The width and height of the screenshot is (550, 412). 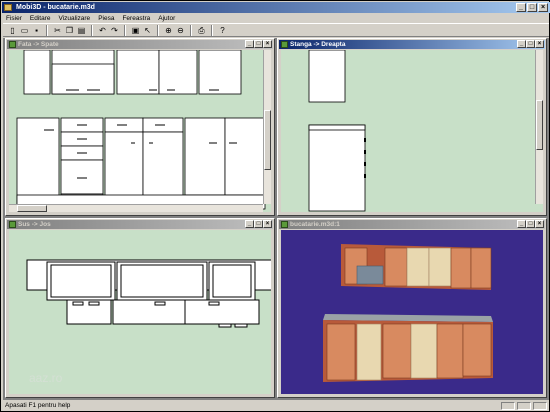 What do you see at coordinates (40, 18) in the screenshot?
I see `menu-editare: Editare` at bounding box center [40, 18].